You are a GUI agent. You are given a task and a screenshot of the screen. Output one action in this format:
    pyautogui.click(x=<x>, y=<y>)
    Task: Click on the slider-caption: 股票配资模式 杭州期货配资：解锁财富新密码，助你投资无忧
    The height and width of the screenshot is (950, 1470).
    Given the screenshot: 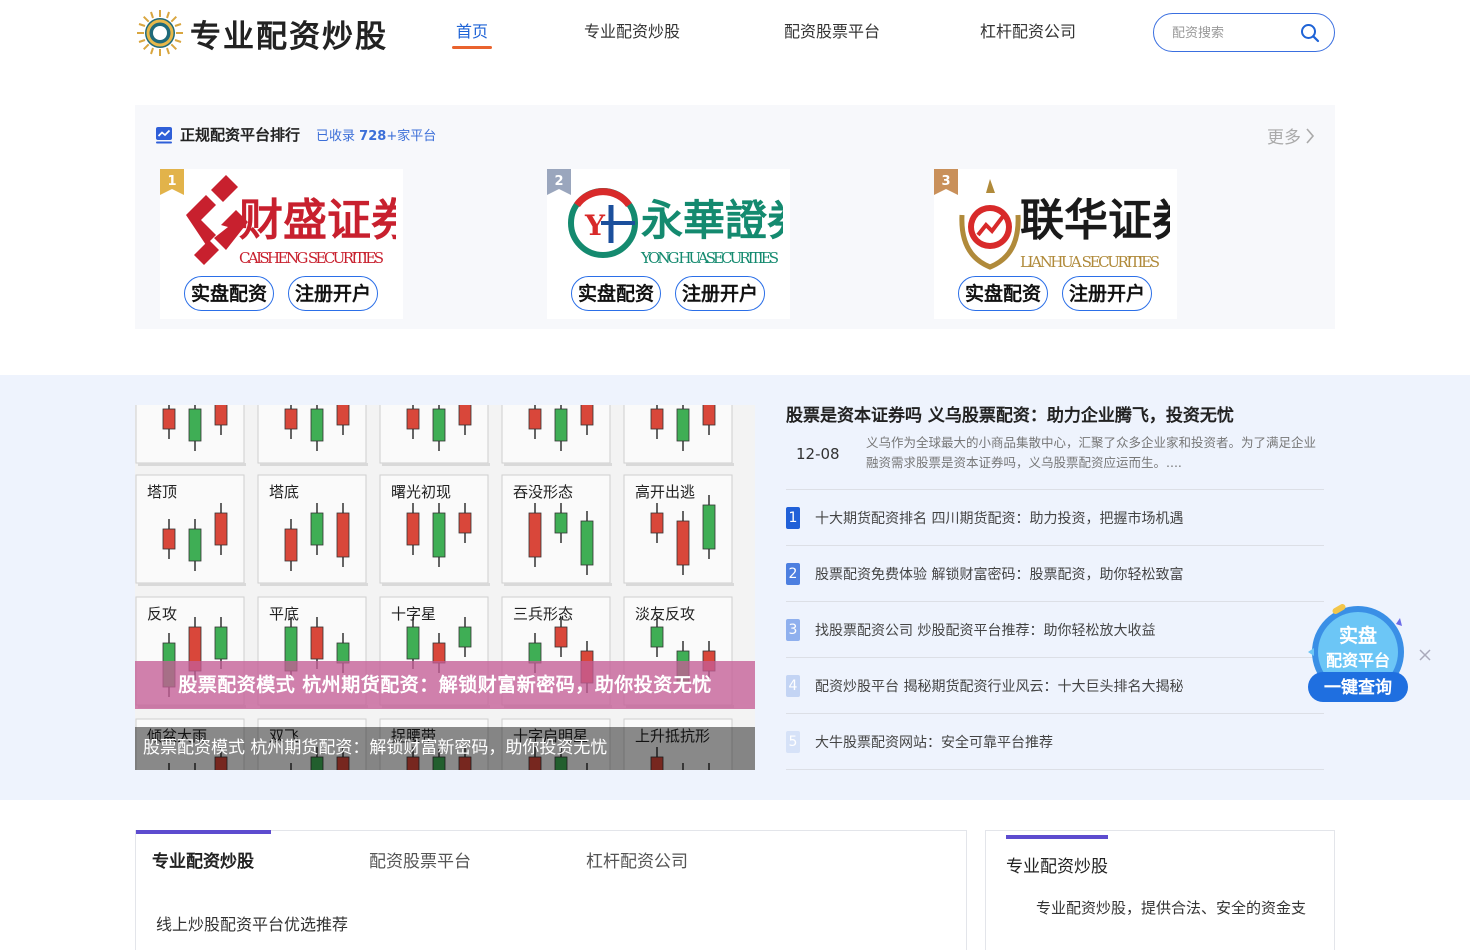 What is the action you would take?
    pyautogui.click(x=445, y=748)
    